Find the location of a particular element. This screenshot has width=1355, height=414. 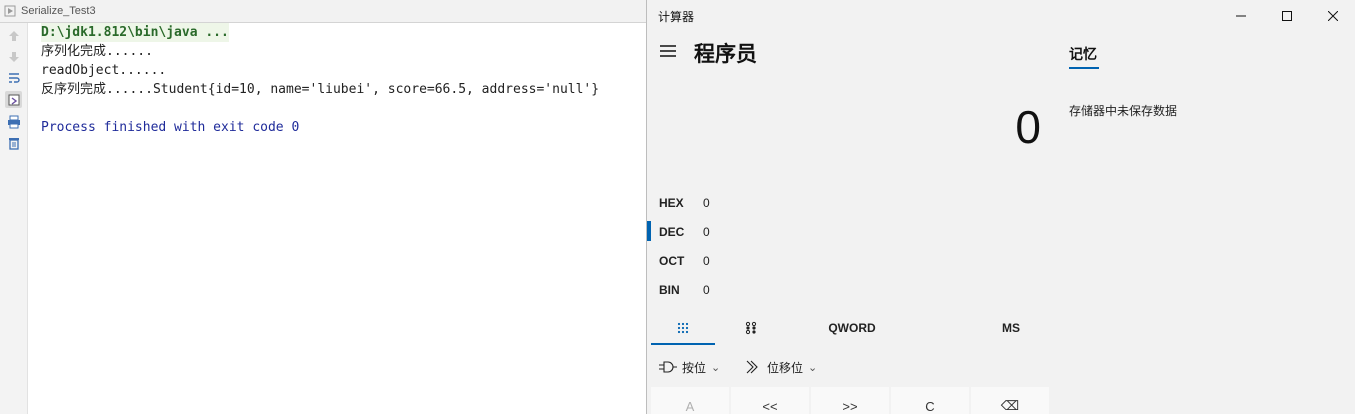

memory-store-button: MS is located at coordinates (1011, 328).